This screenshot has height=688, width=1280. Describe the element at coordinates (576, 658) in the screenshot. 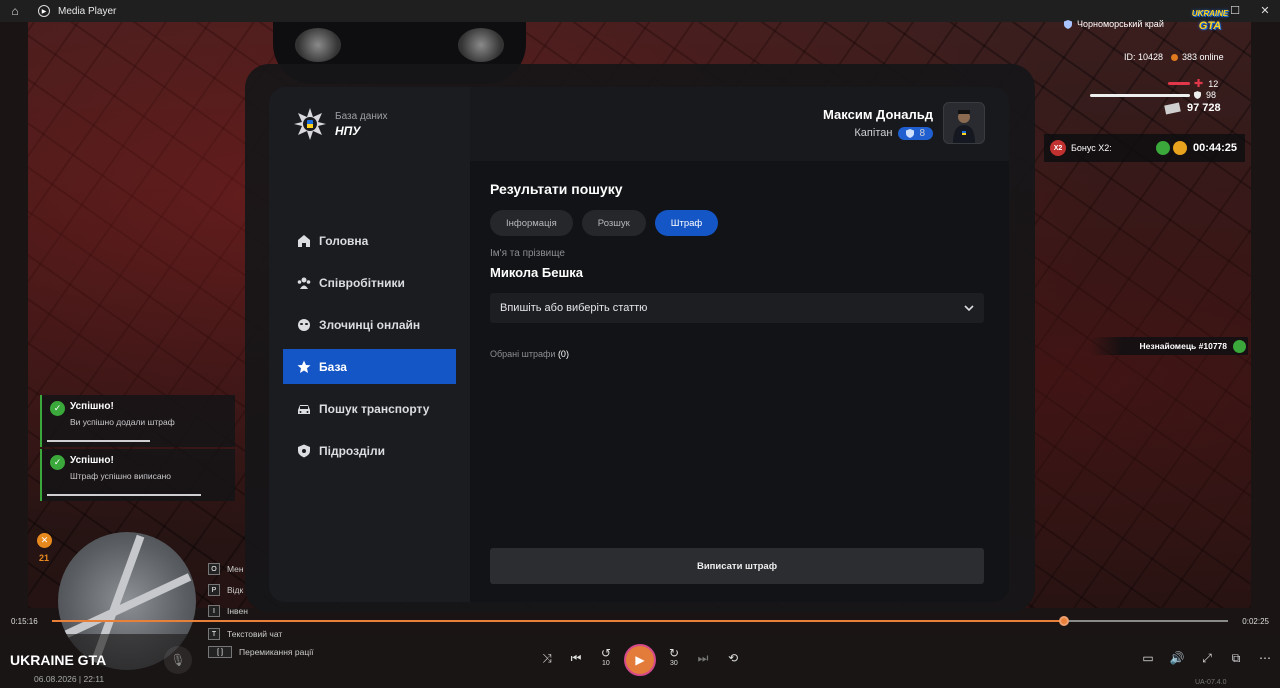

I see `previous-icon: ⏮` at that location.